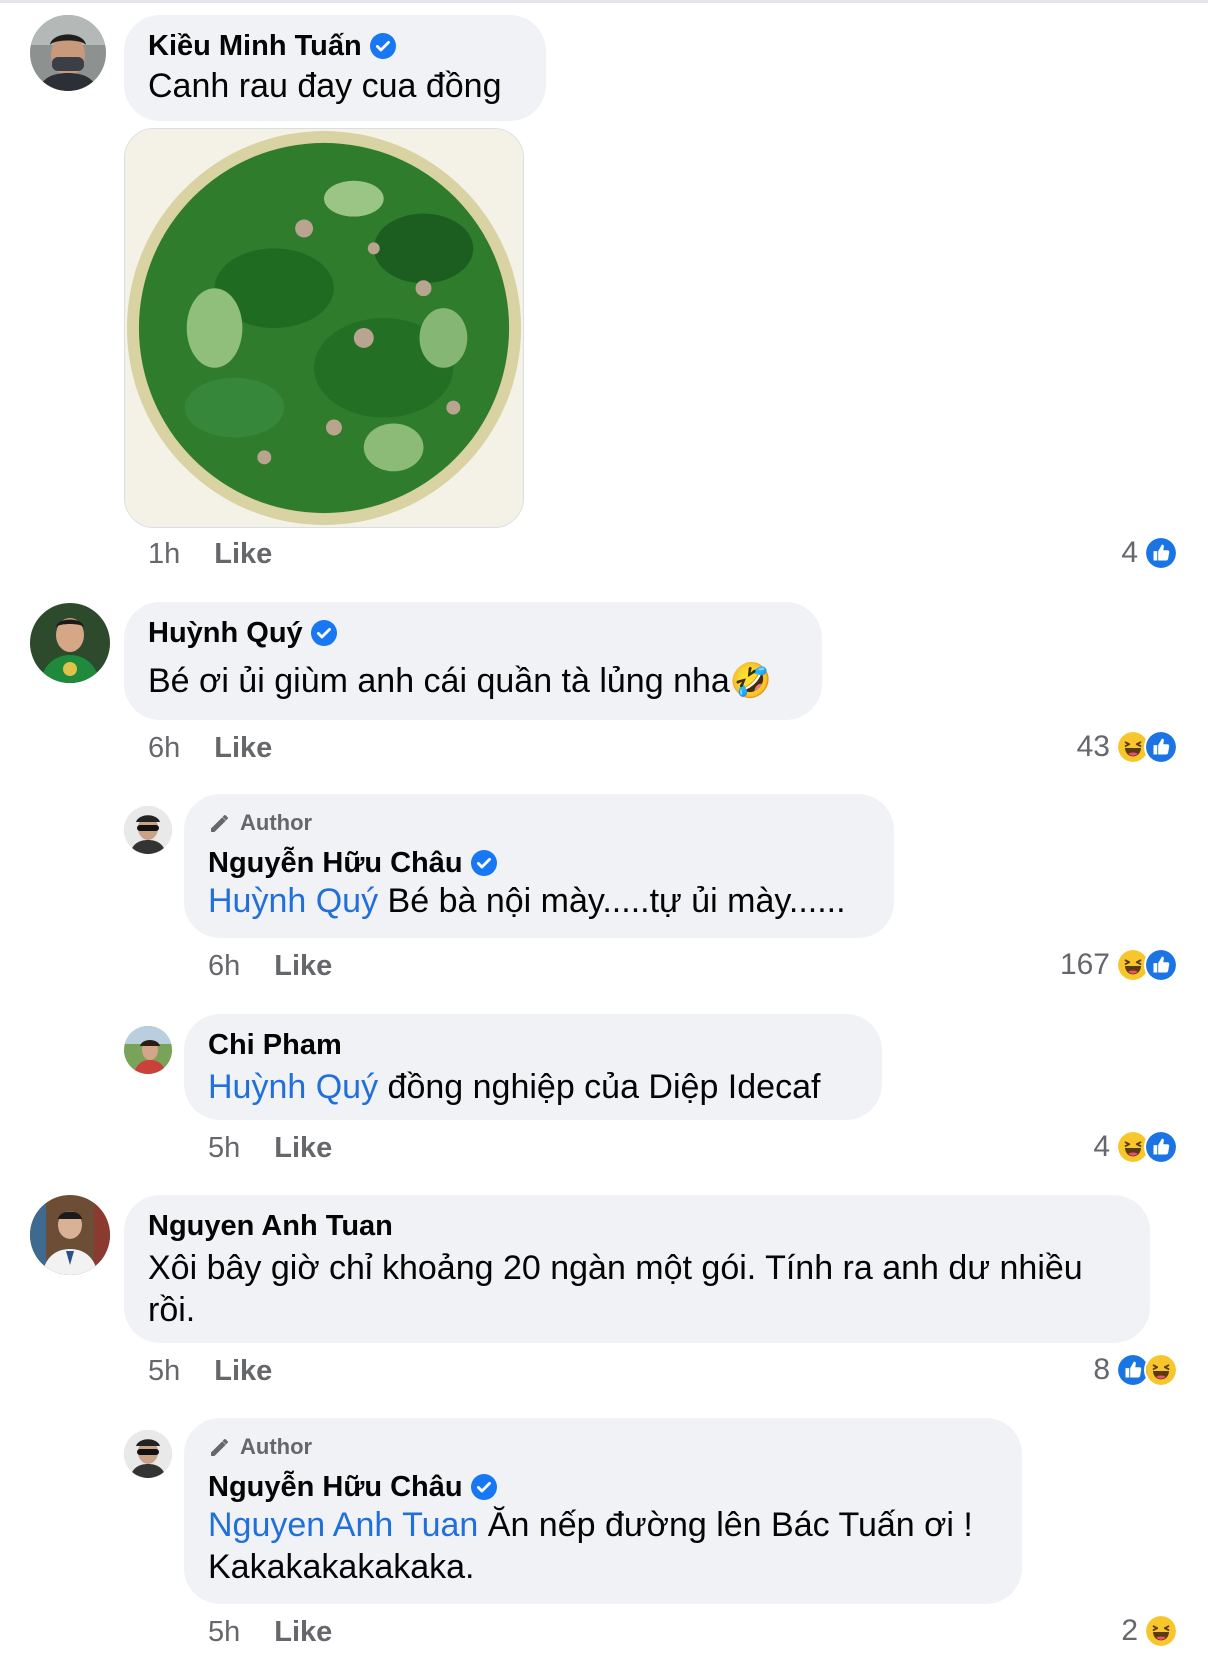 The height and width of the screenshot is (1668, 1208). Describe the element at coordinates (1093, 746) in the screenshot. I see `reaction-count: 43` at that location.